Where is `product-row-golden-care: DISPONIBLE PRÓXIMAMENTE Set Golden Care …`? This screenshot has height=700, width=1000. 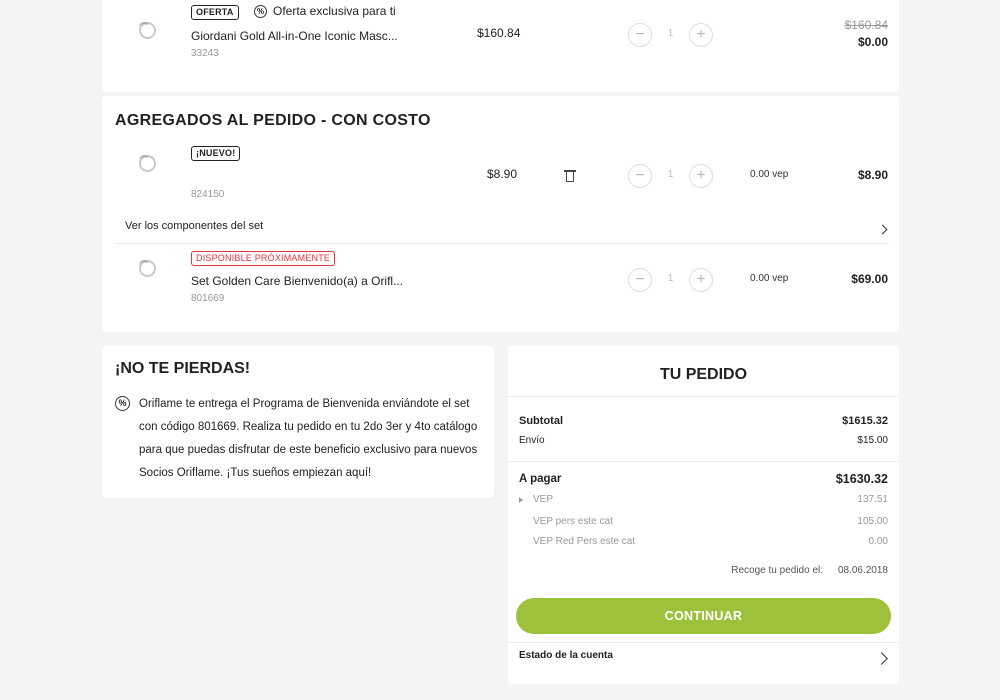 product-row-golden-care: DISPONIBLE PRÓXIMAMENTE Set Golden Care … is located at coordinates (500, 285).